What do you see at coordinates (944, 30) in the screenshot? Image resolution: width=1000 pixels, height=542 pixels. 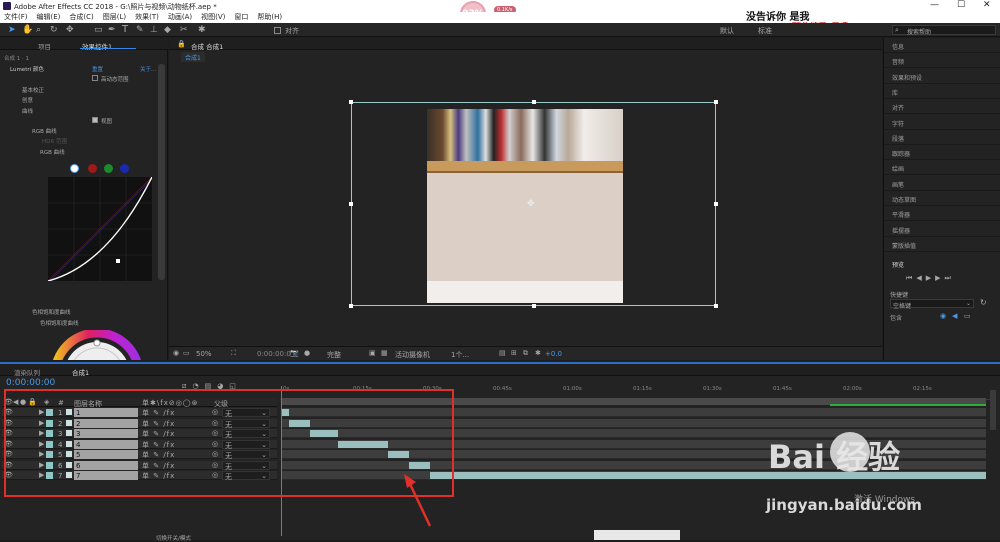 I see `search-box: ⌕ 搜索帮助` at bounding box center [944, 30].